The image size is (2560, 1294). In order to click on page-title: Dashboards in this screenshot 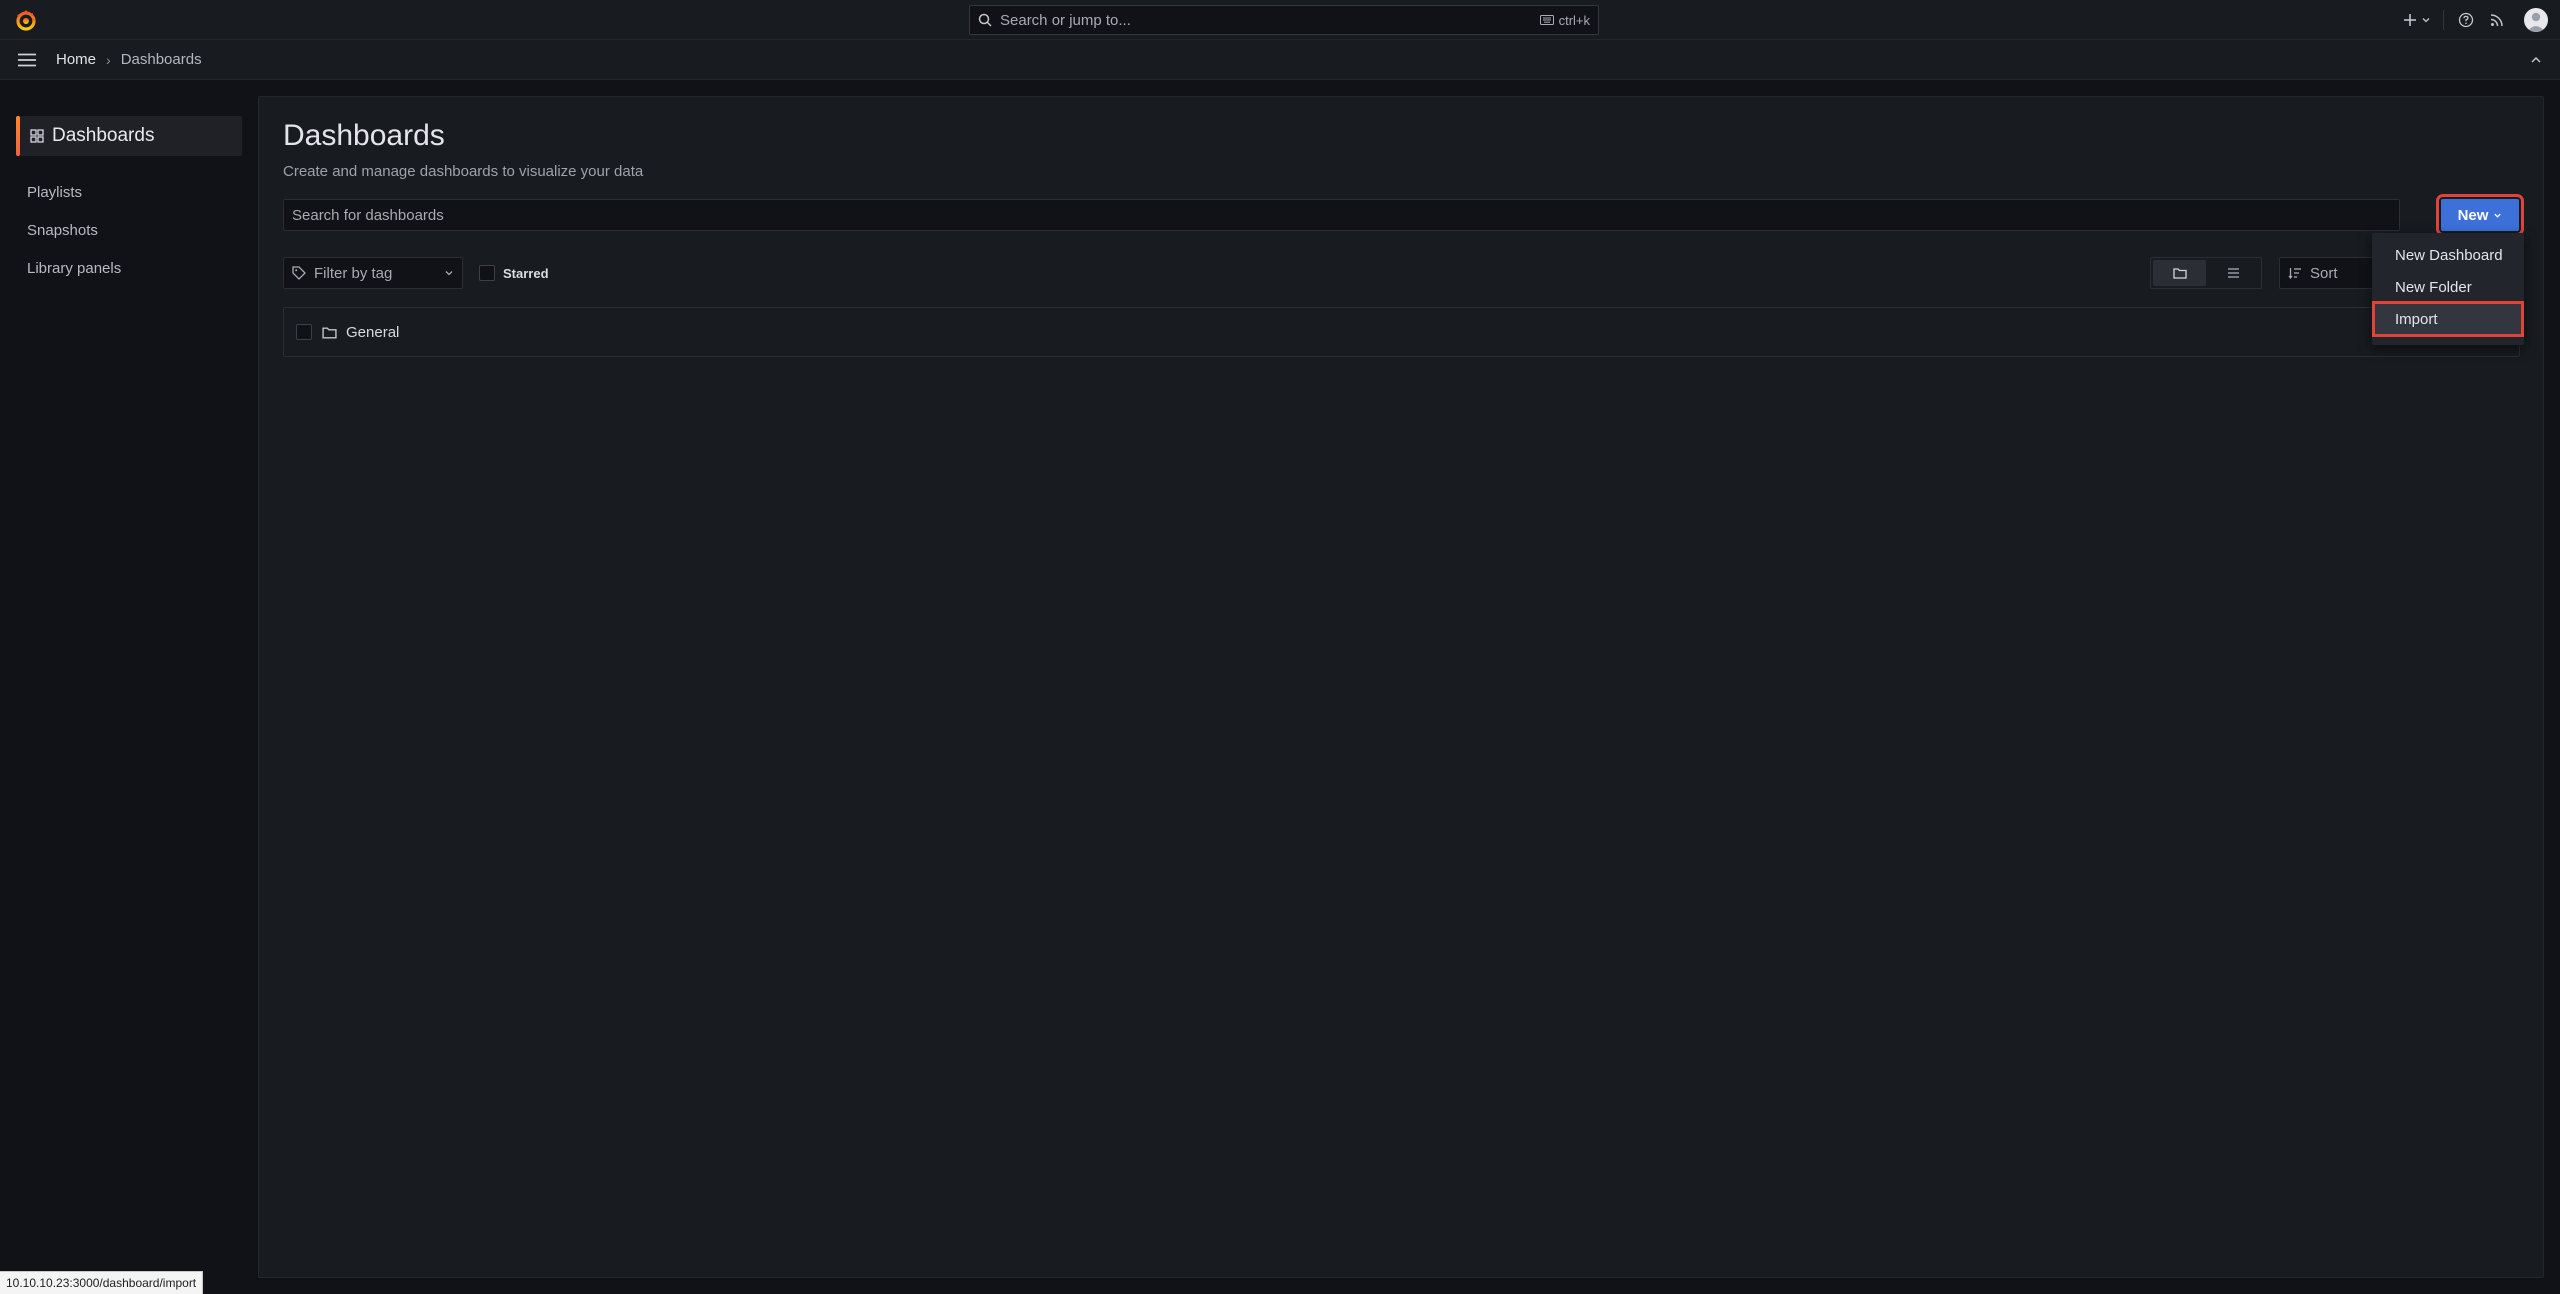, I will do `click(364, 135)`.